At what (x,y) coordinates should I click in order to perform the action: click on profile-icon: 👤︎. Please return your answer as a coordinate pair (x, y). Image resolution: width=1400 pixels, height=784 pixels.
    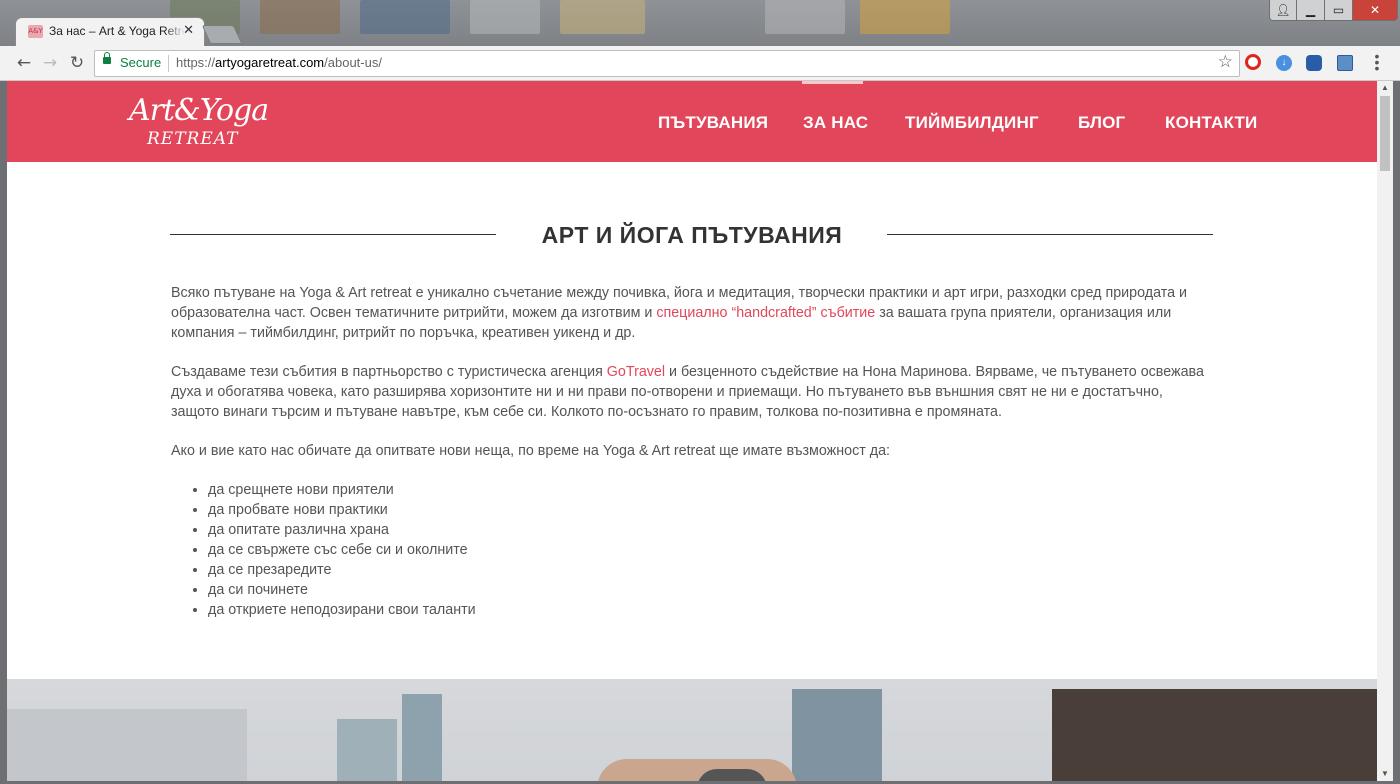
    Looking at the image, I should click on (1283, 10).